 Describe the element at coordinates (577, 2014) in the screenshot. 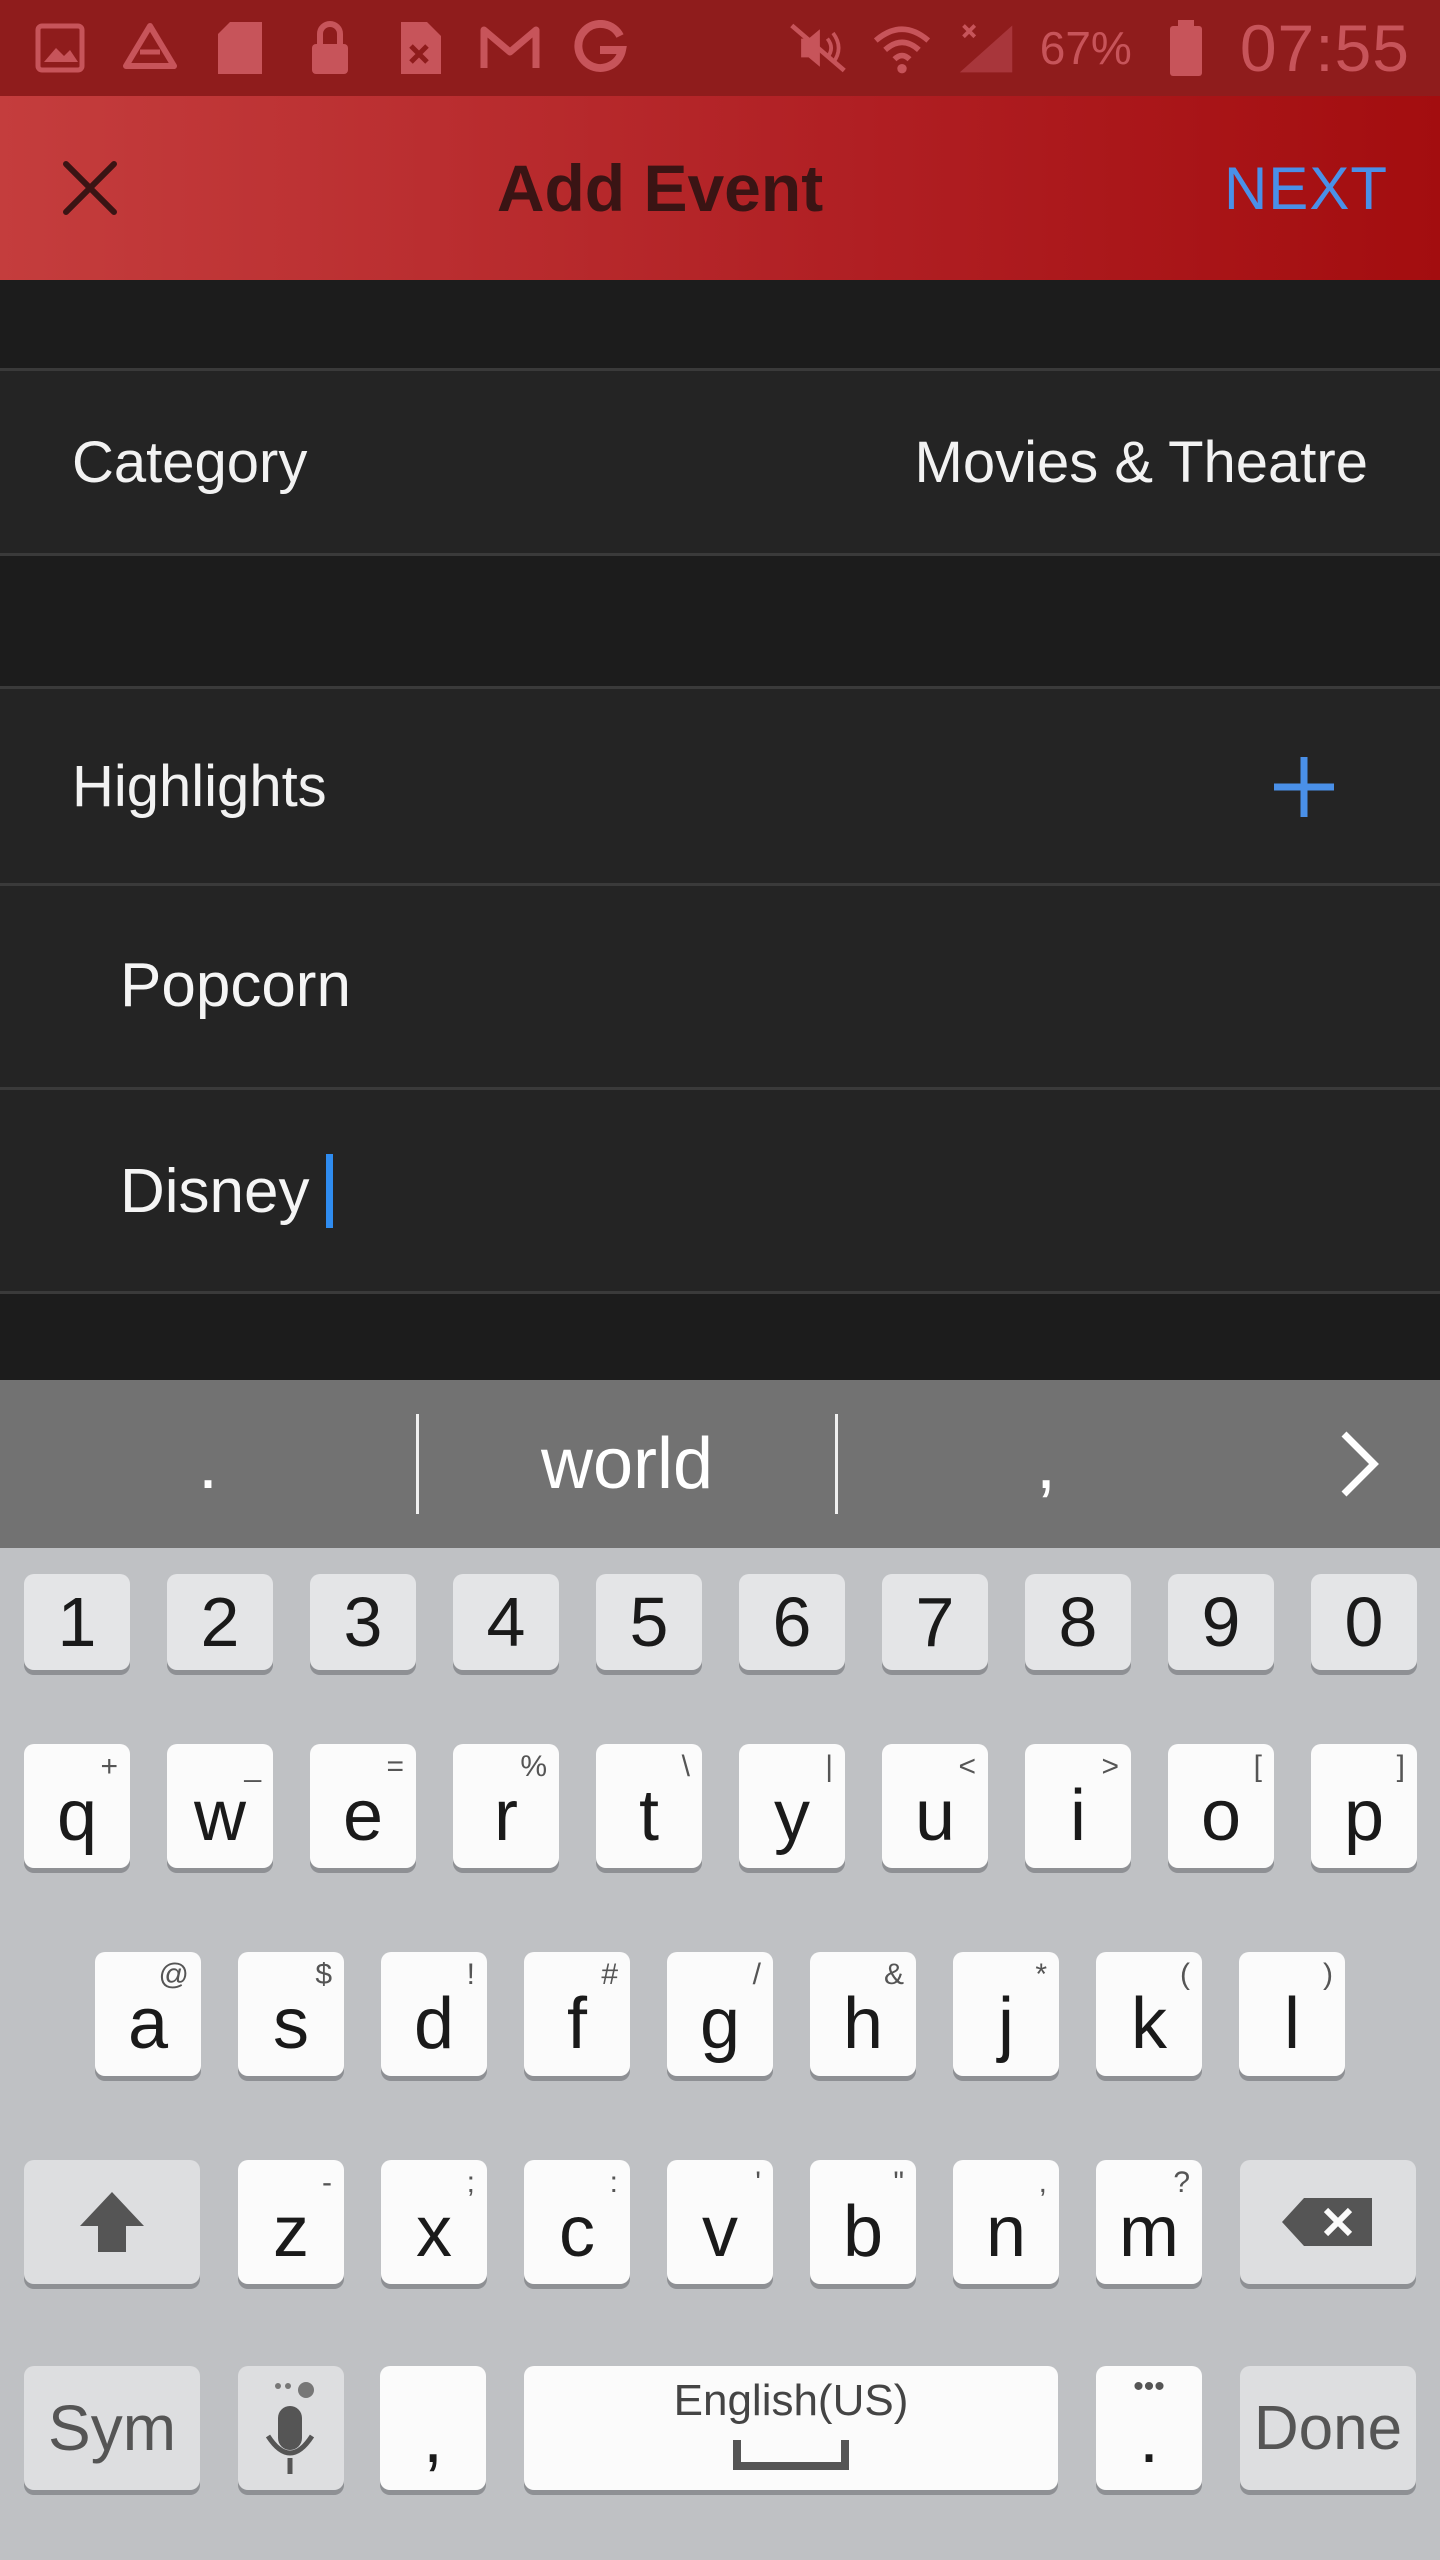

I see `key-f: # f` at that location.